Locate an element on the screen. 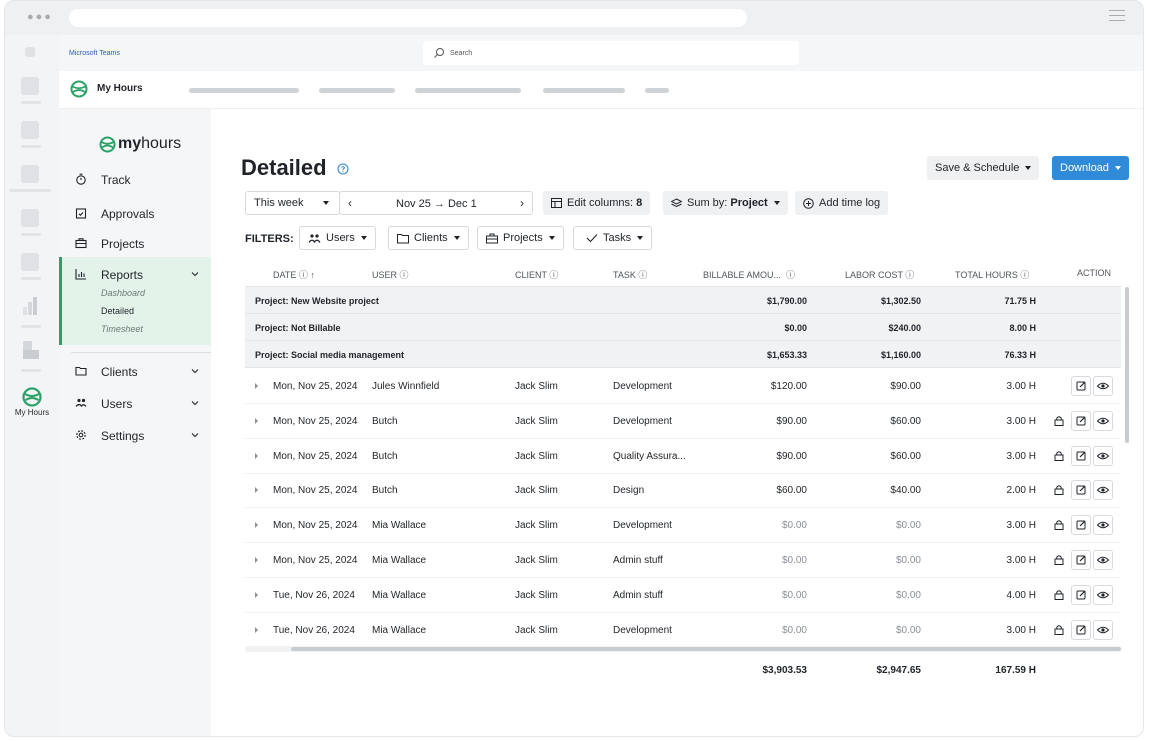  add-time-log-button: Add time log is located at coordinates (842, 203).